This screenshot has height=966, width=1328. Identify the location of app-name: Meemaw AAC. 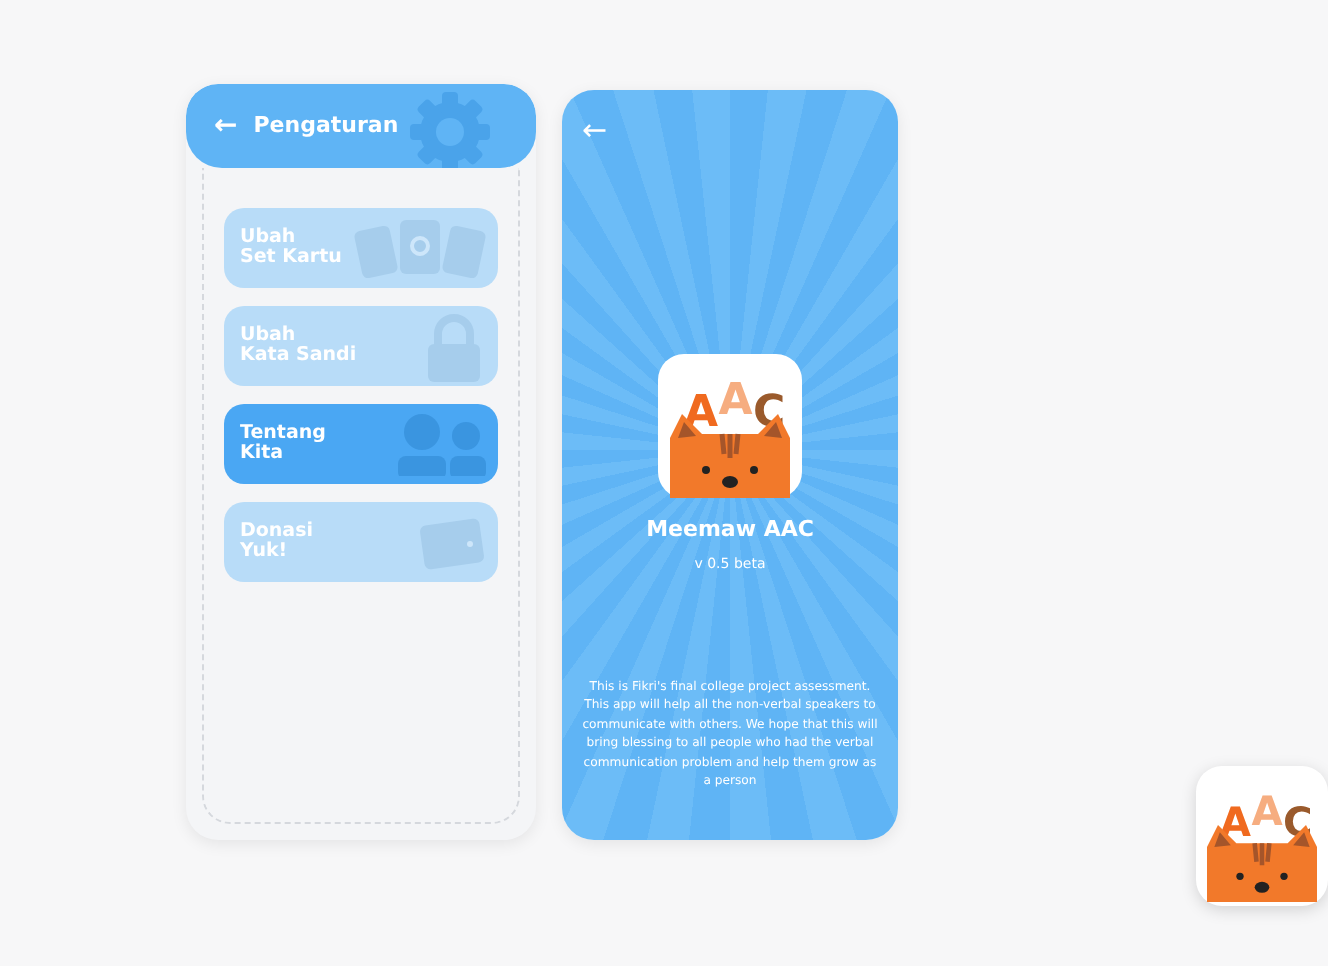
(730, 530).